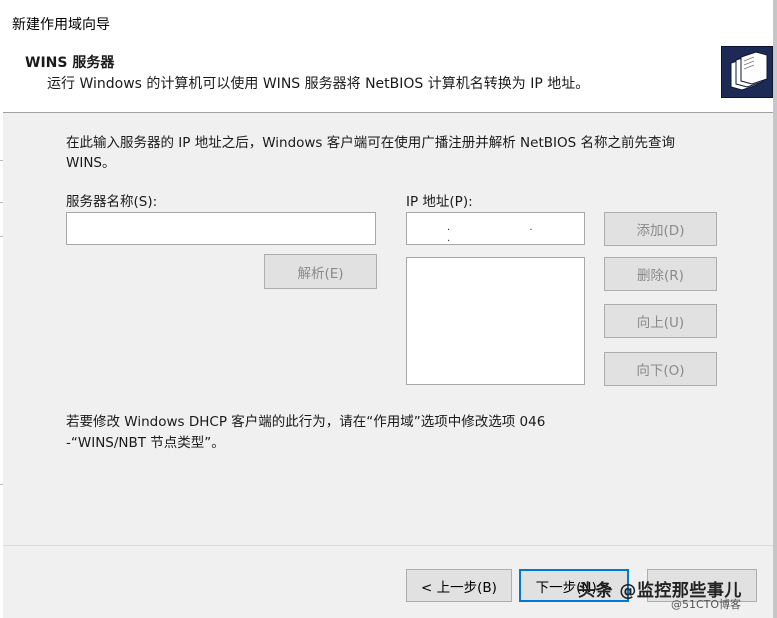 Image resolution: width=777 pixels, height=618 pixels. I want to click on remove-button: 删除(R), so click(660, 274).